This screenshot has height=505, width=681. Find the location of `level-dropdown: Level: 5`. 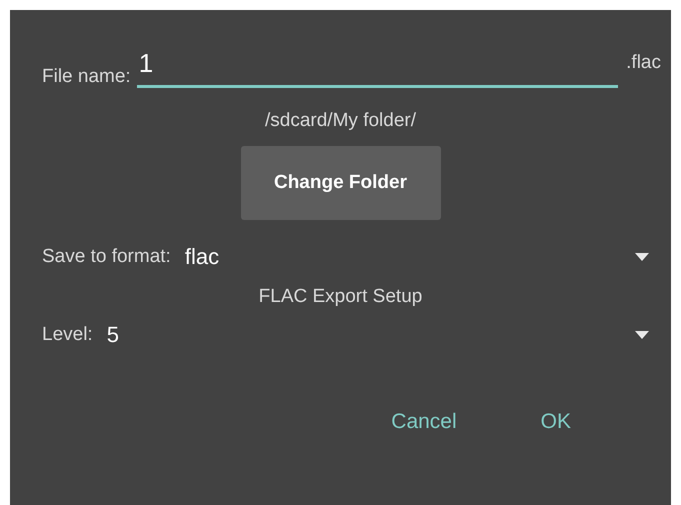

level-dropdown: Level: 5 is located at coordinates (351, 335).